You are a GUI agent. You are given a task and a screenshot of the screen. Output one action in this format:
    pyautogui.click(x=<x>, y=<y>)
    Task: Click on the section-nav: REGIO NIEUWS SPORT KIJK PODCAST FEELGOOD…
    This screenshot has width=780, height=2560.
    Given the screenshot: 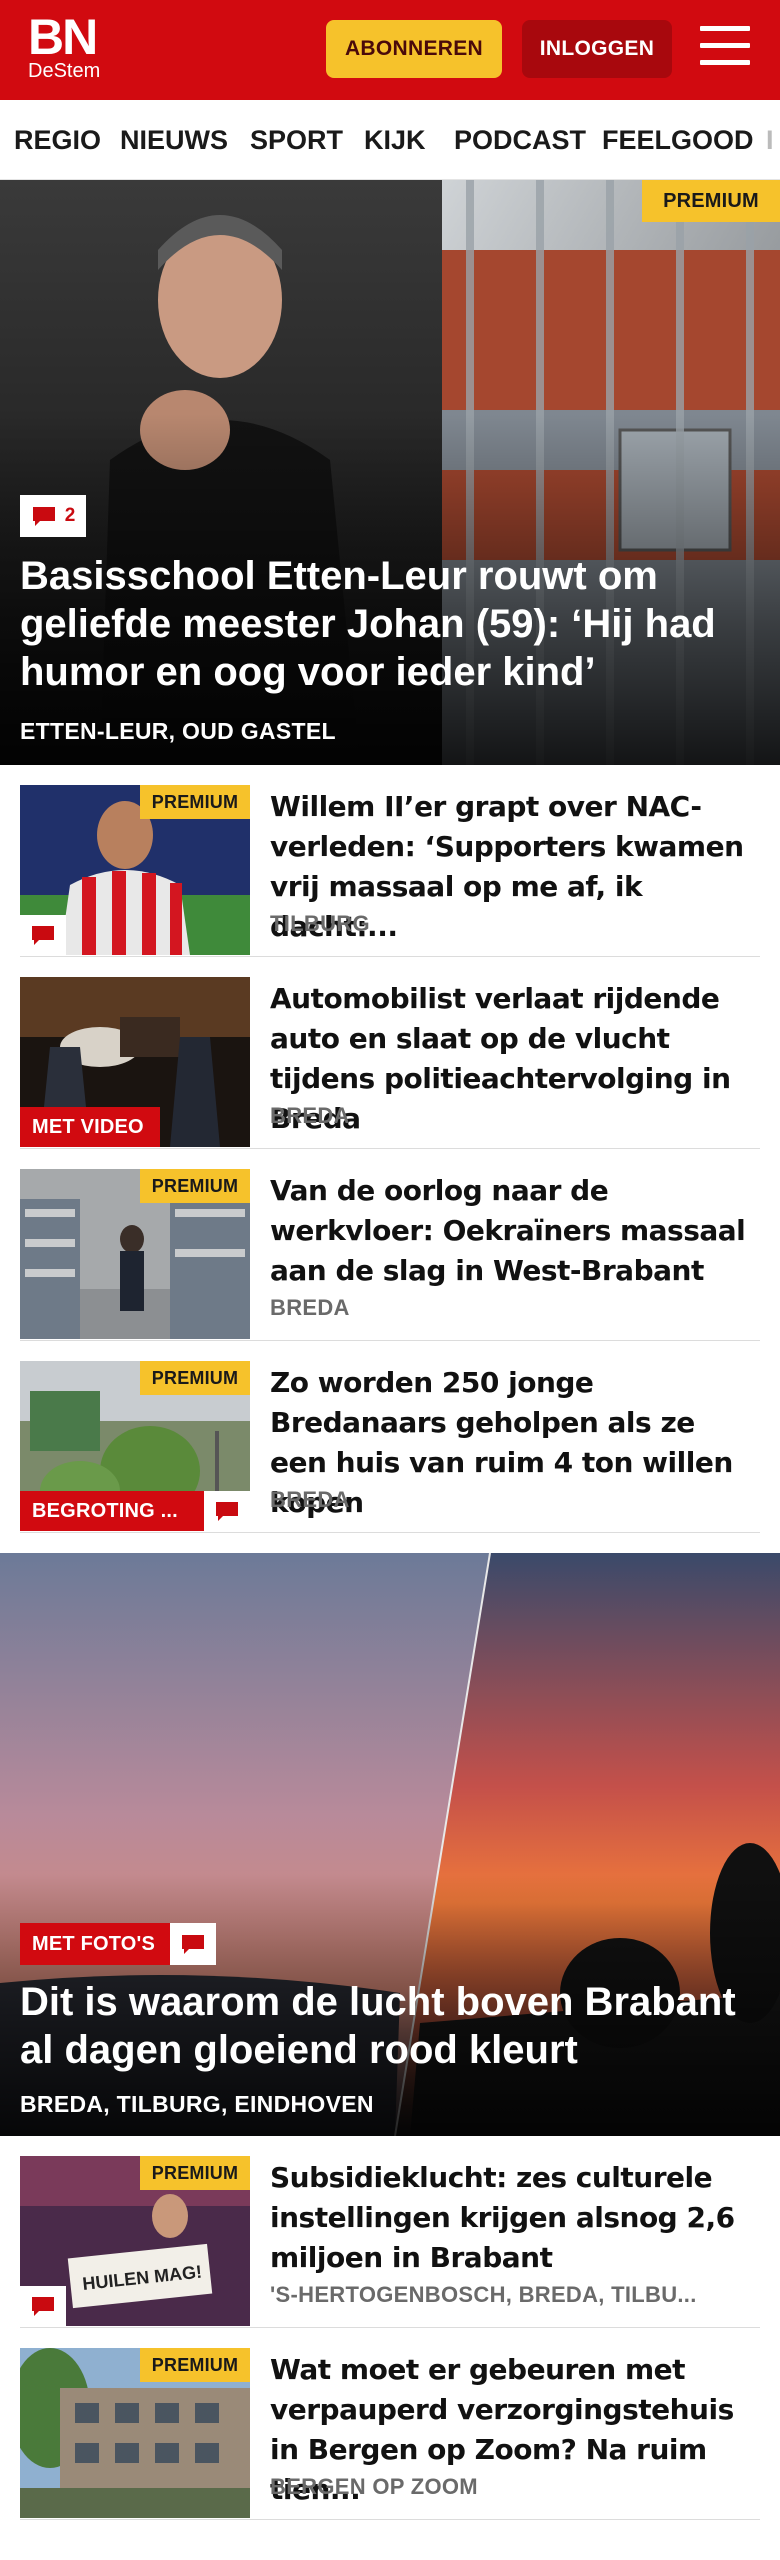 What is the action you would take?
    pyautogui.click(x=390, y=140)
    